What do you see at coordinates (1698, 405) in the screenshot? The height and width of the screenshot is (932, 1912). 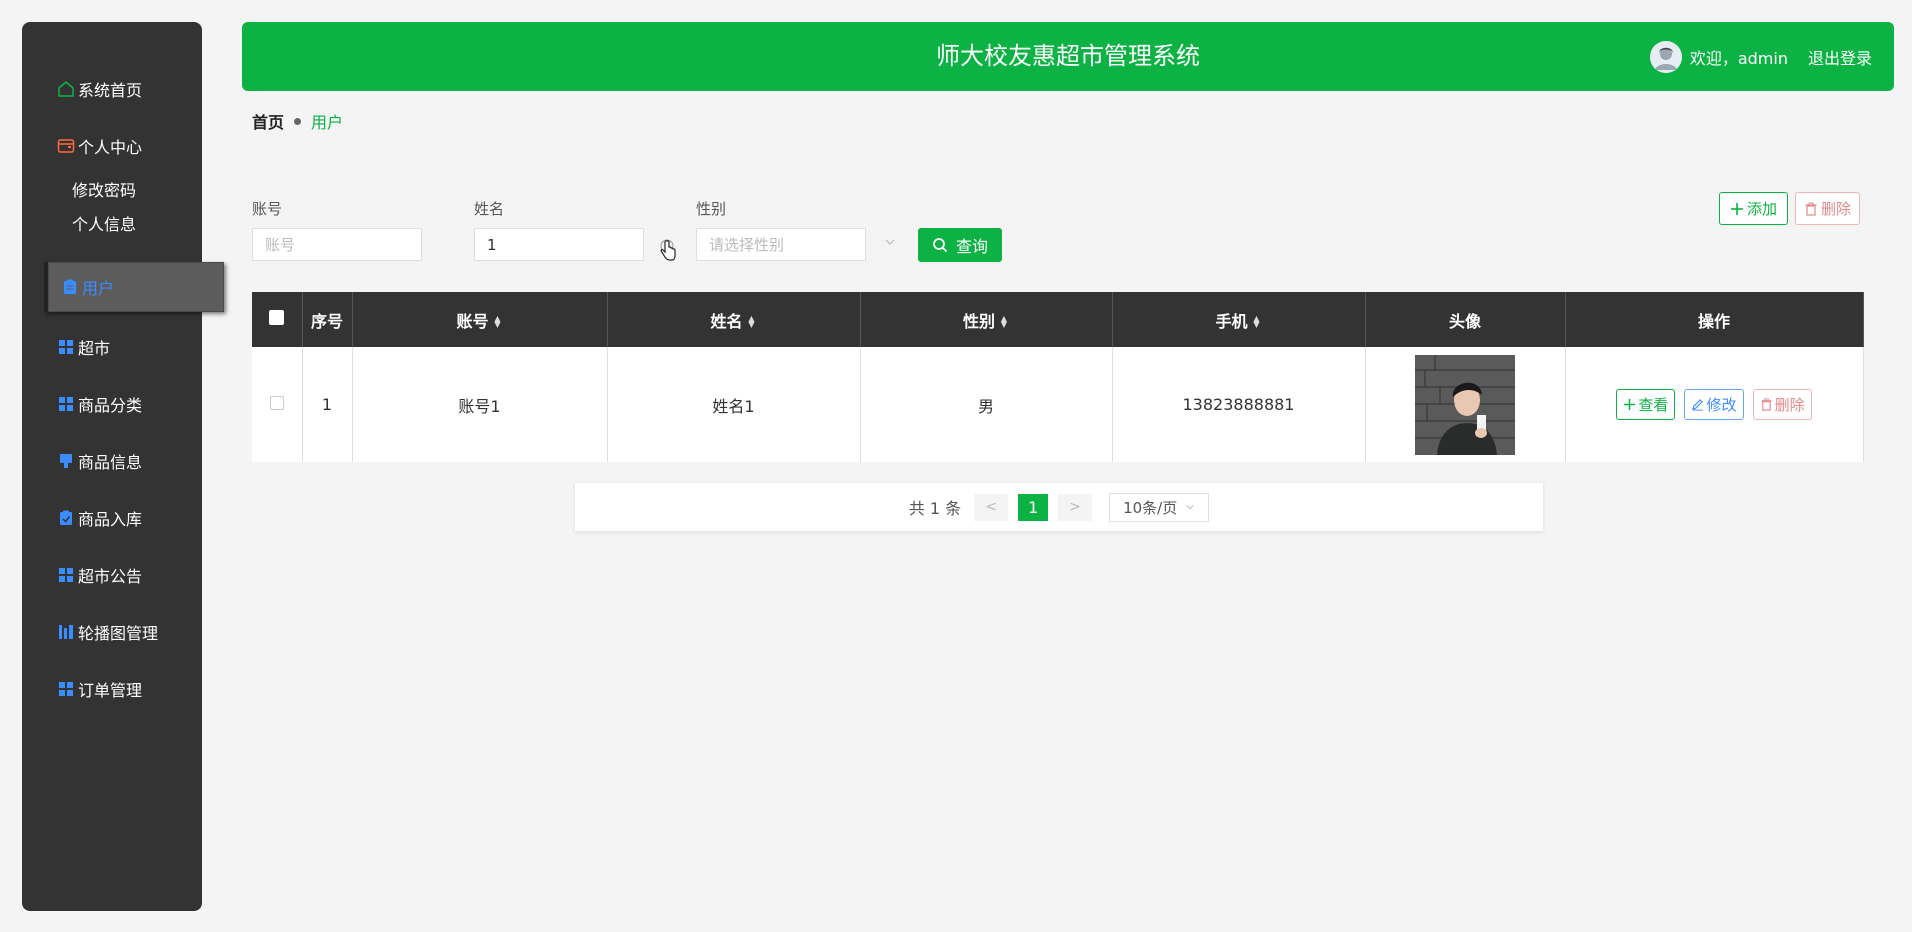 I see `edit-icon` at bounding box center [1698, 405].